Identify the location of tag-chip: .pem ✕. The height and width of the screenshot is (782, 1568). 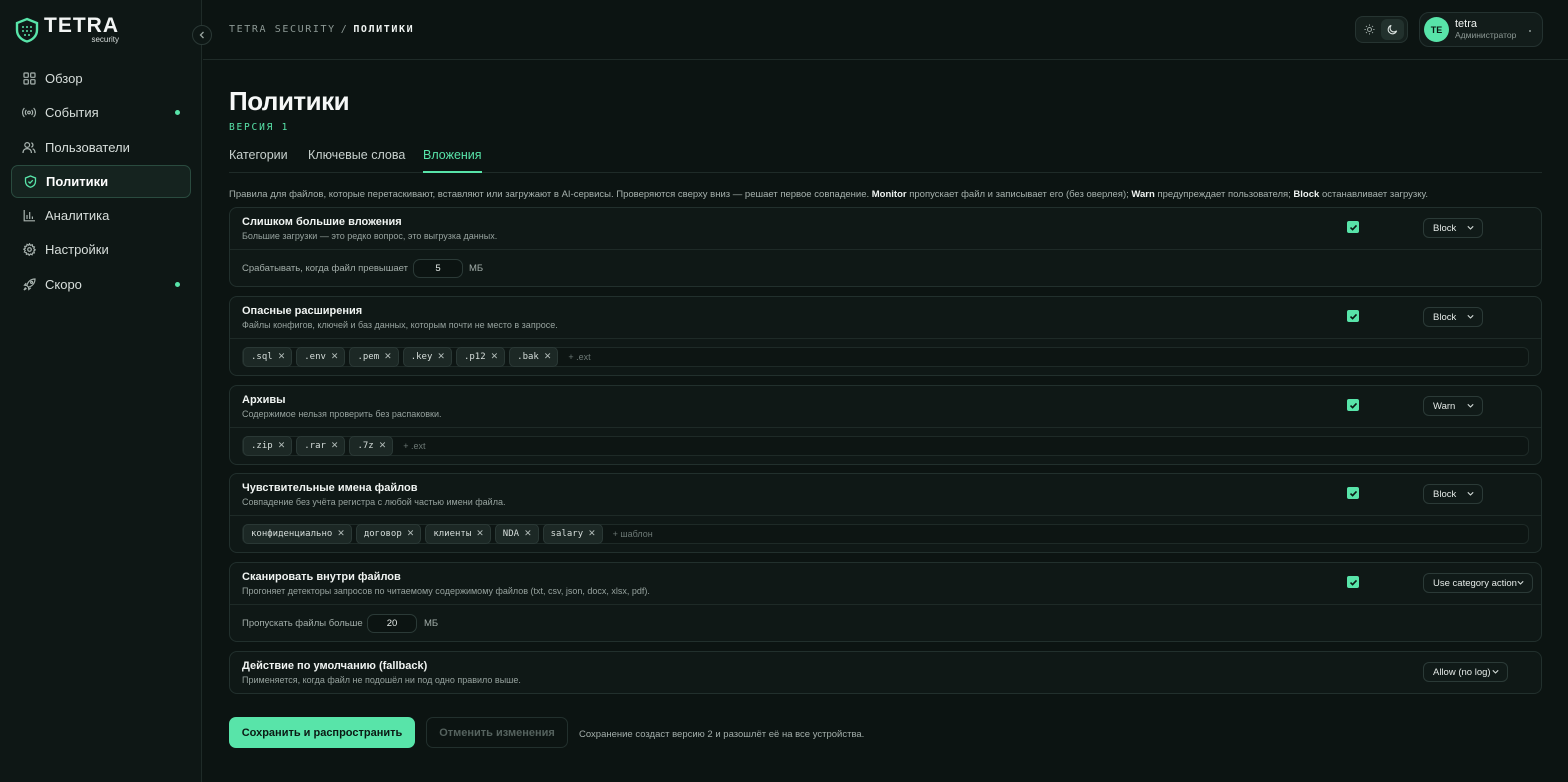
(374, 357).